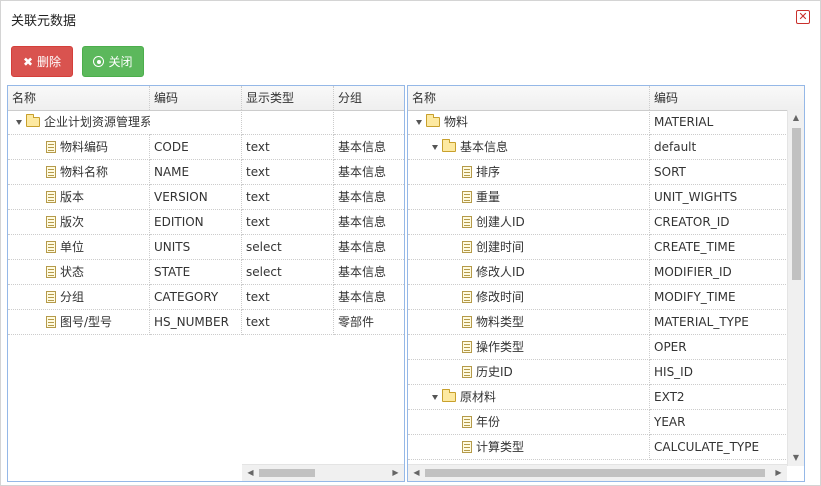 This screenshot has height=486, width=821. Describe the element at coordinates (206, 147) in the screenshot. I see `table-row: 物料编码 CODE text 基本信息` at that location.